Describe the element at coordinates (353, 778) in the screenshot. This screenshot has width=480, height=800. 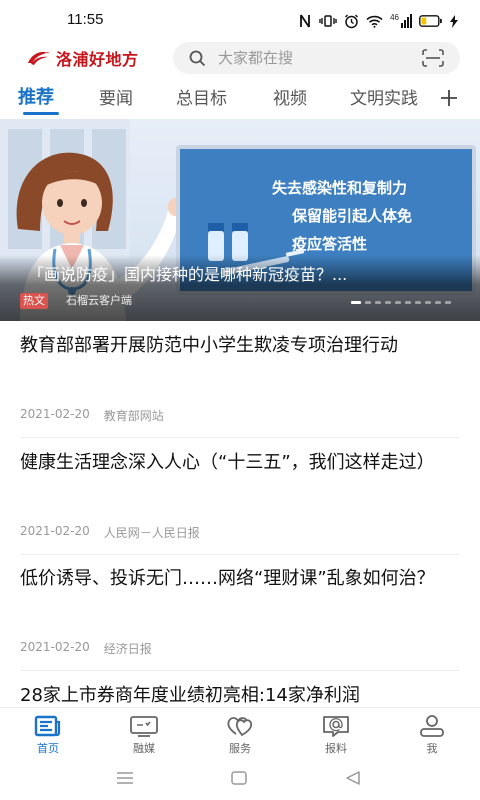
I see `back-icon` at that location.